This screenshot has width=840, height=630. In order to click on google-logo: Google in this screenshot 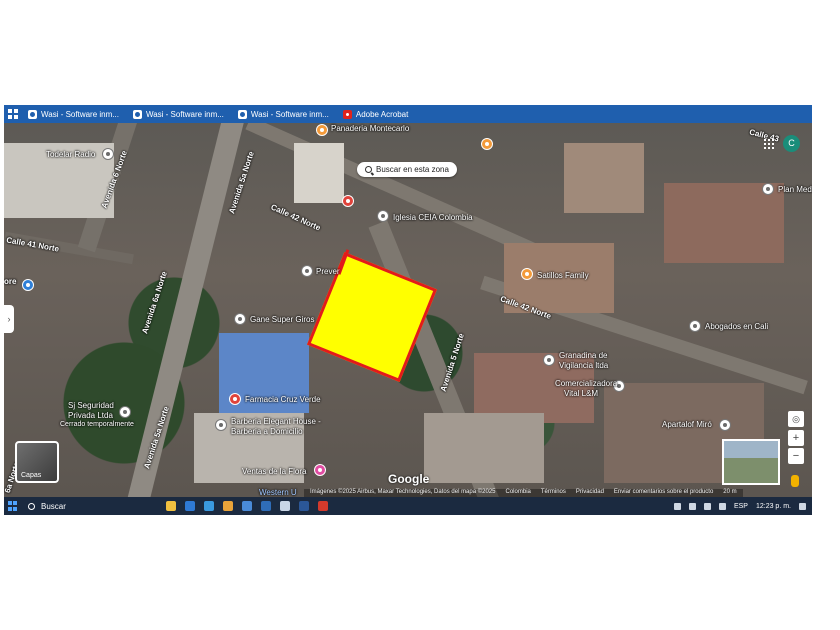, I will do `click(409, 479)`.